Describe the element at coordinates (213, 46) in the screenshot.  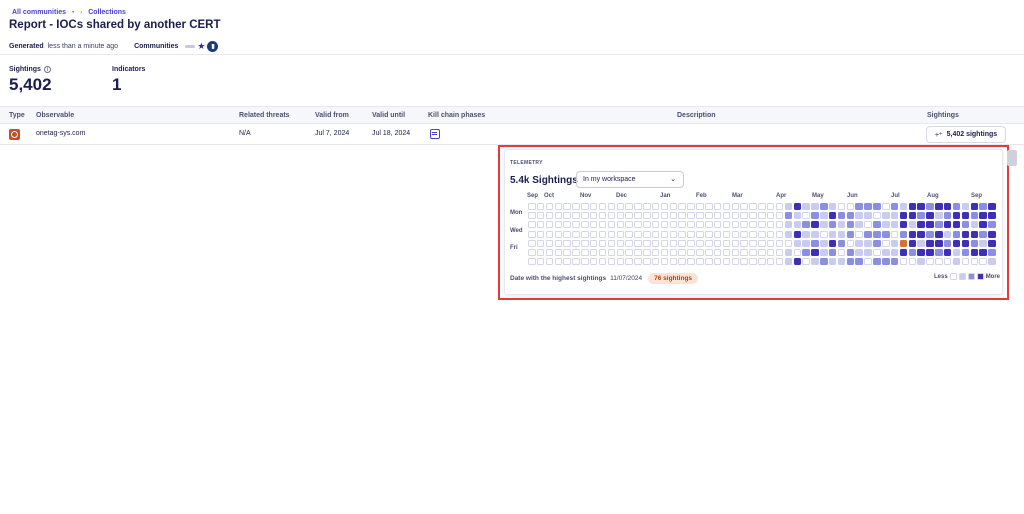
I see `community-avatar-icon: ▮` at that location.